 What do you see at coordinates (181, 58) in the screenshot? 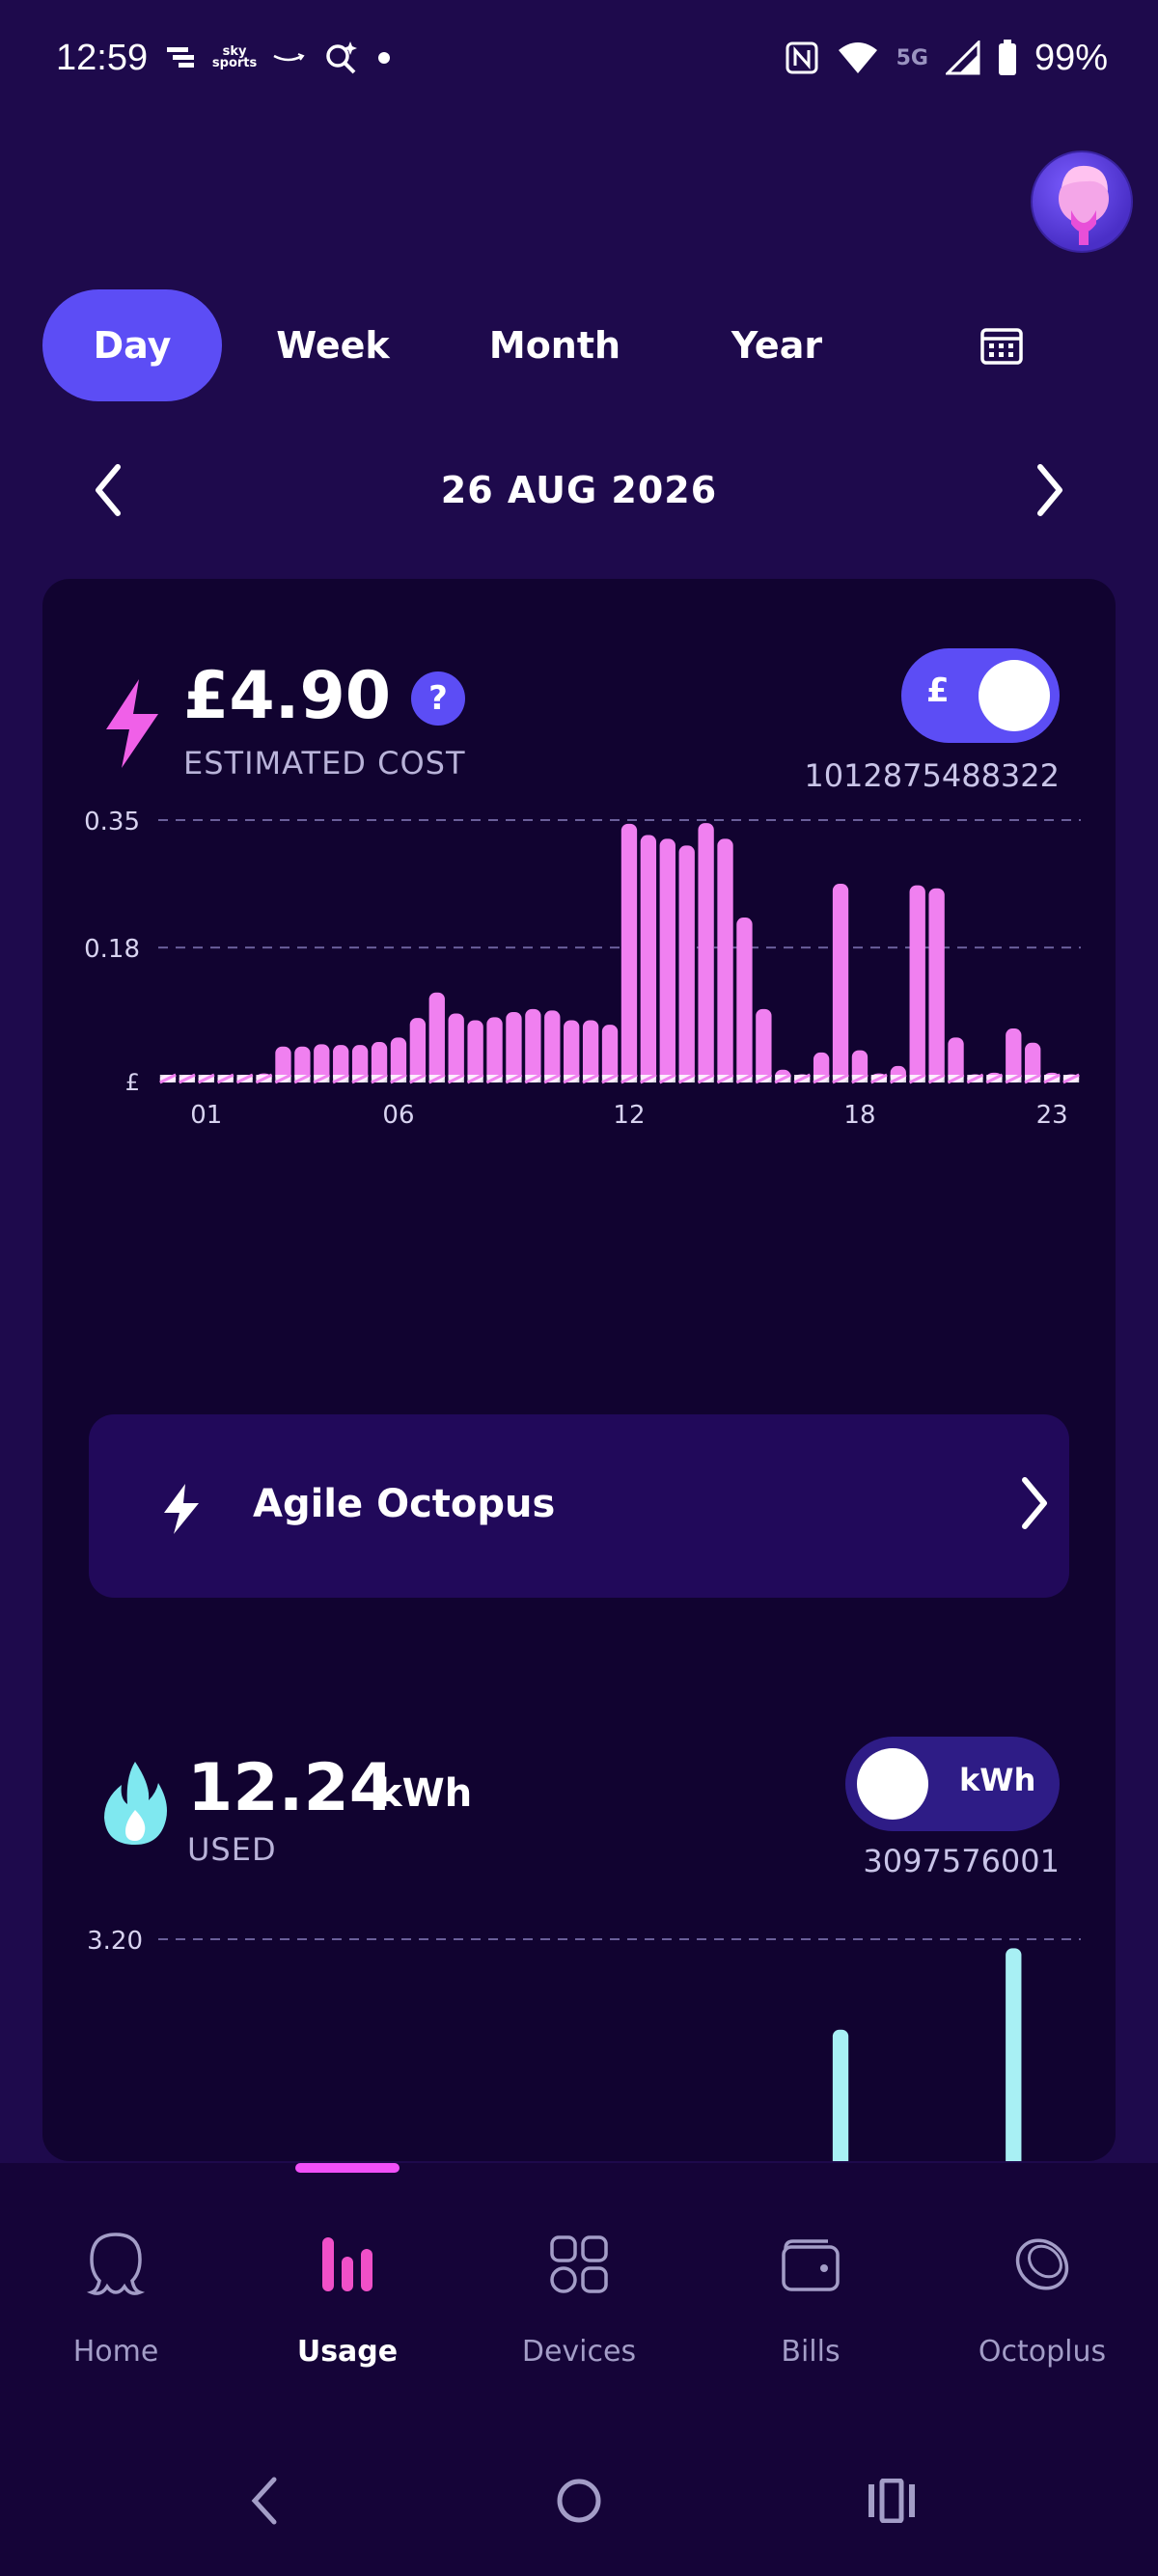
I see `notification-icon` at bounding box center [181, 58].